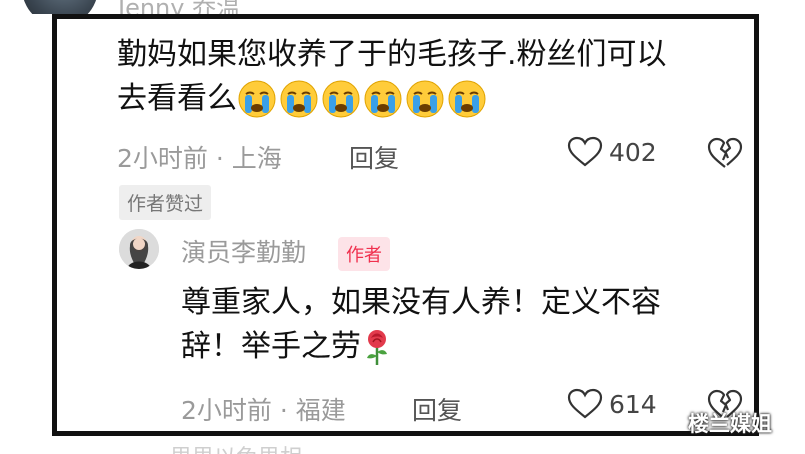 The height and width of the screenshot is (454, 805). I want to click on reply-like-count: 614, so click(633, 404).